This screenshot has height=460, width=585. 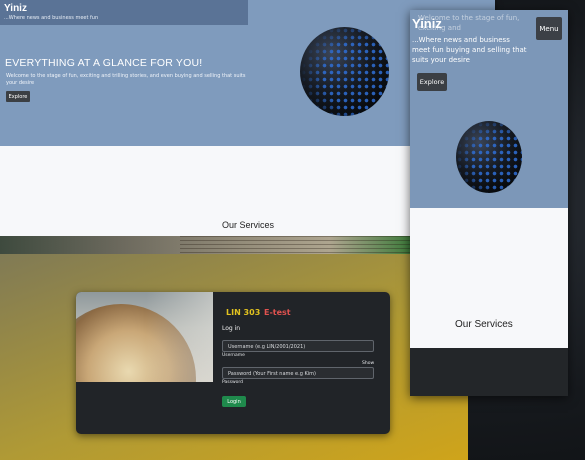 What do you see at coordinates (368, 363) in the screenshot?
I see `show-password-toggle: Show` at bounding box center [368, 363].